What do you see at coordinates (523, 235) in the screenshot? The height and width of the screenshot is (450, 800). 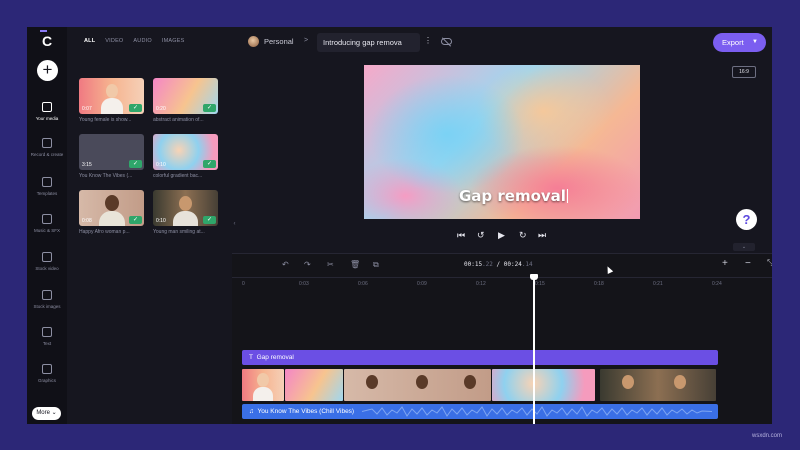 I see `forward-5s-icon: ↻` at bounding box center [523, 235].